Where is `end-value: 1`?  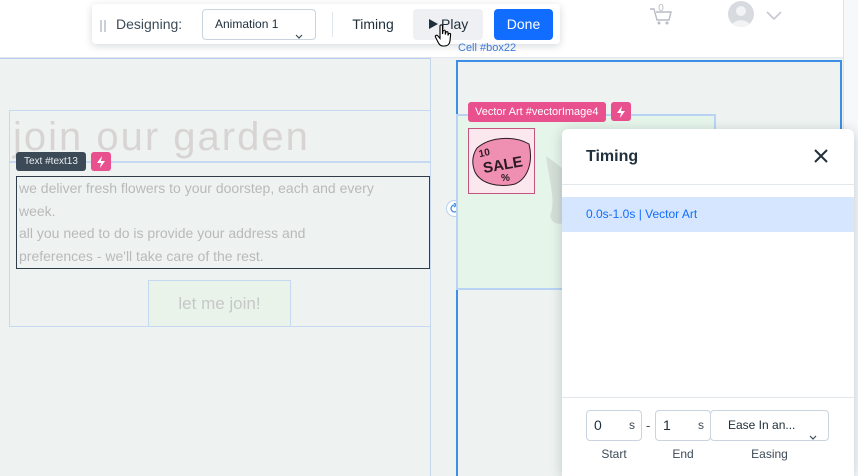
end-value: 1 is located at coordinates (667, 425).